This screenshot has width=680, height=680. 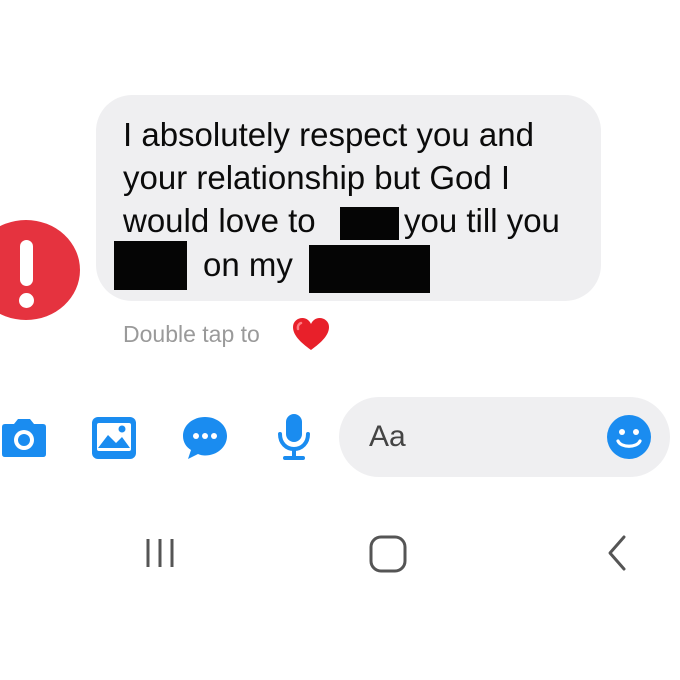 What do you see at coordinates (294, 437) in the screenshot?
I see `microphone-icon` at bounding box center [294, 437].